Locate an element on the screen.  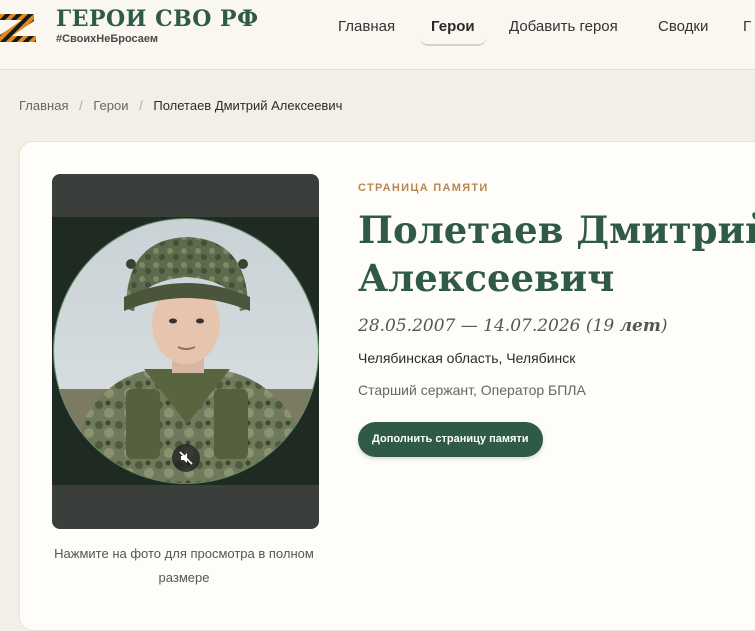
mute-toggle is located at coordinates (186, 458).